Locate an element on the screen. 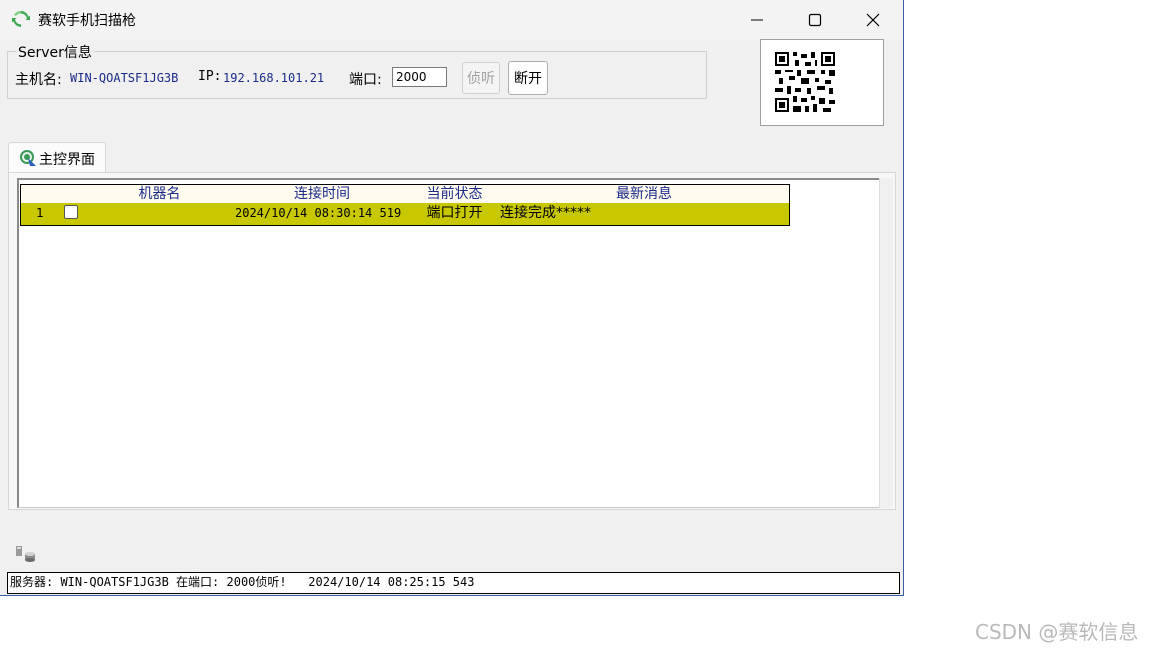  grid-row-machine is located at coordinates (160, 214).